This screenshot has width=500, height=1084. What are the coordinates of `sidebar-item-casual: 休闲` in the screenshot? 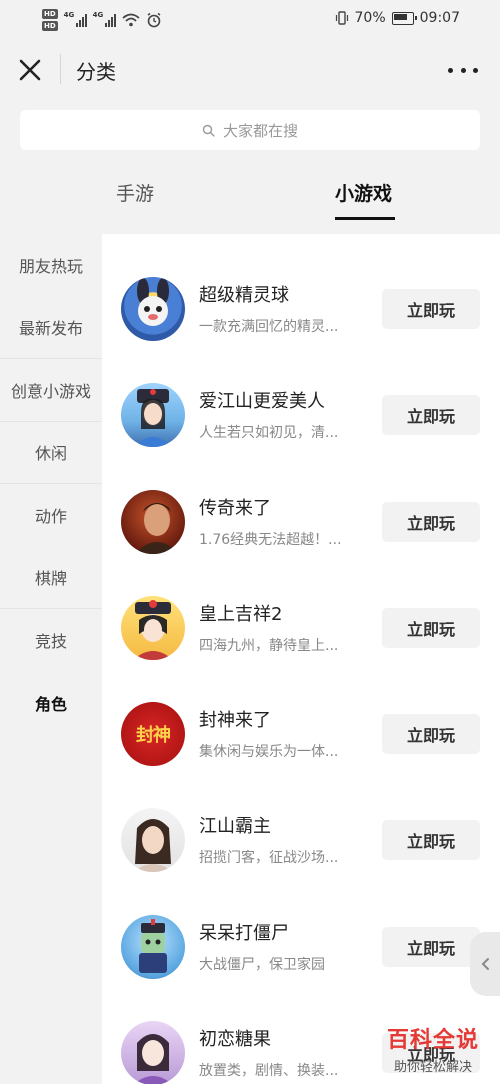 It's located at (51, 453).